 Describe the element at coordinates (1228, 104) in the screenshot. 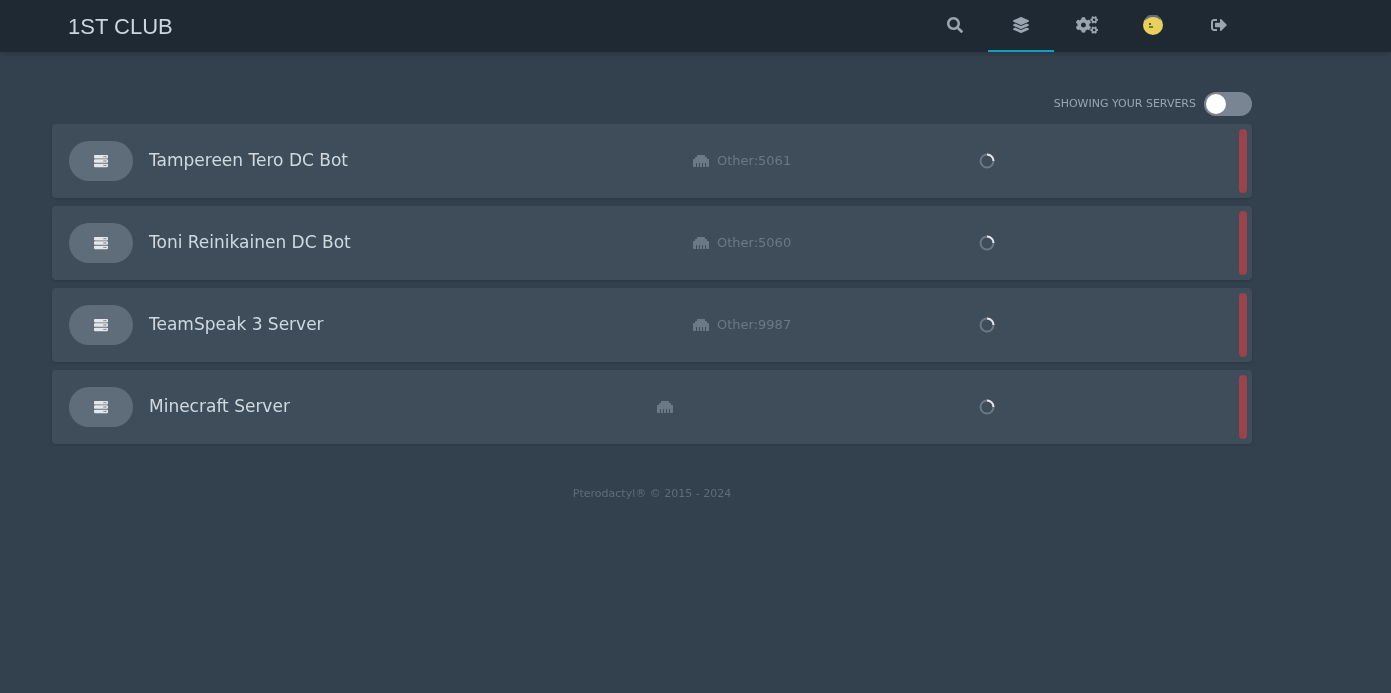

I see `toggle-switch` at that location.